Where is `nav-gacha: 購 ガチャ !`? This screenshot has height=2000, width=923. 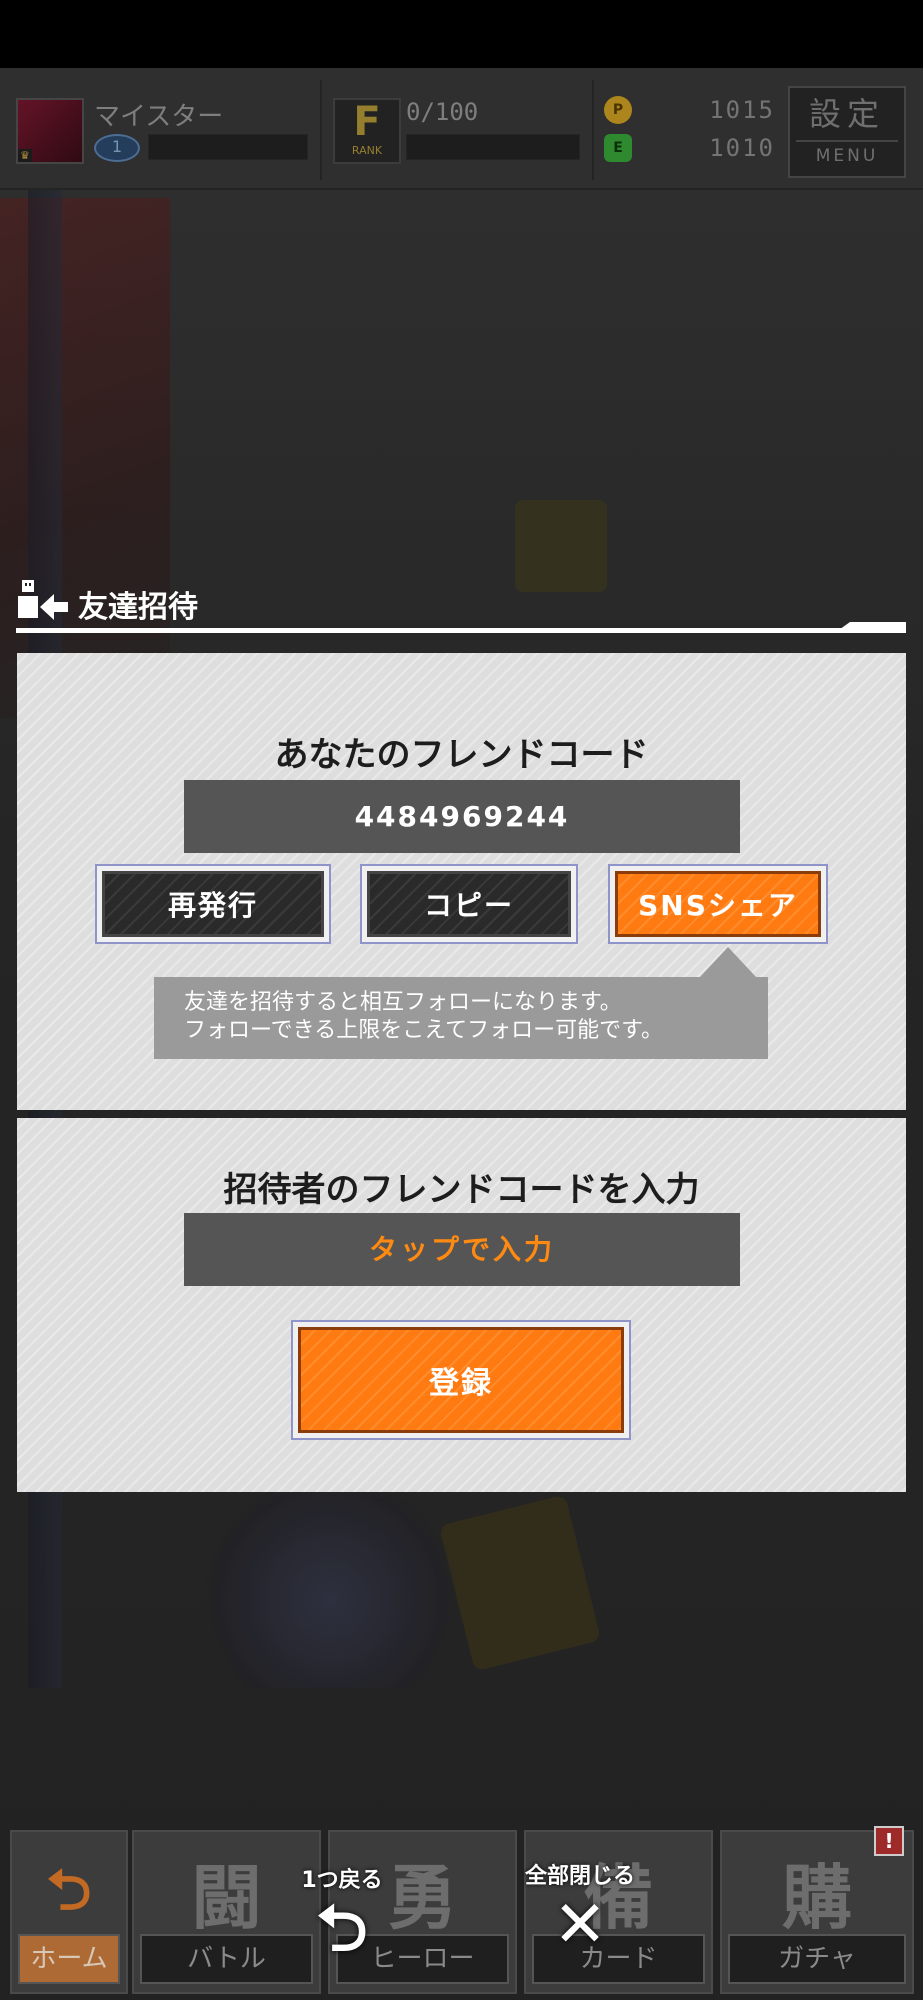
nav-gacha: 購 ガチャ ! is located at coordinates (817, 1910).